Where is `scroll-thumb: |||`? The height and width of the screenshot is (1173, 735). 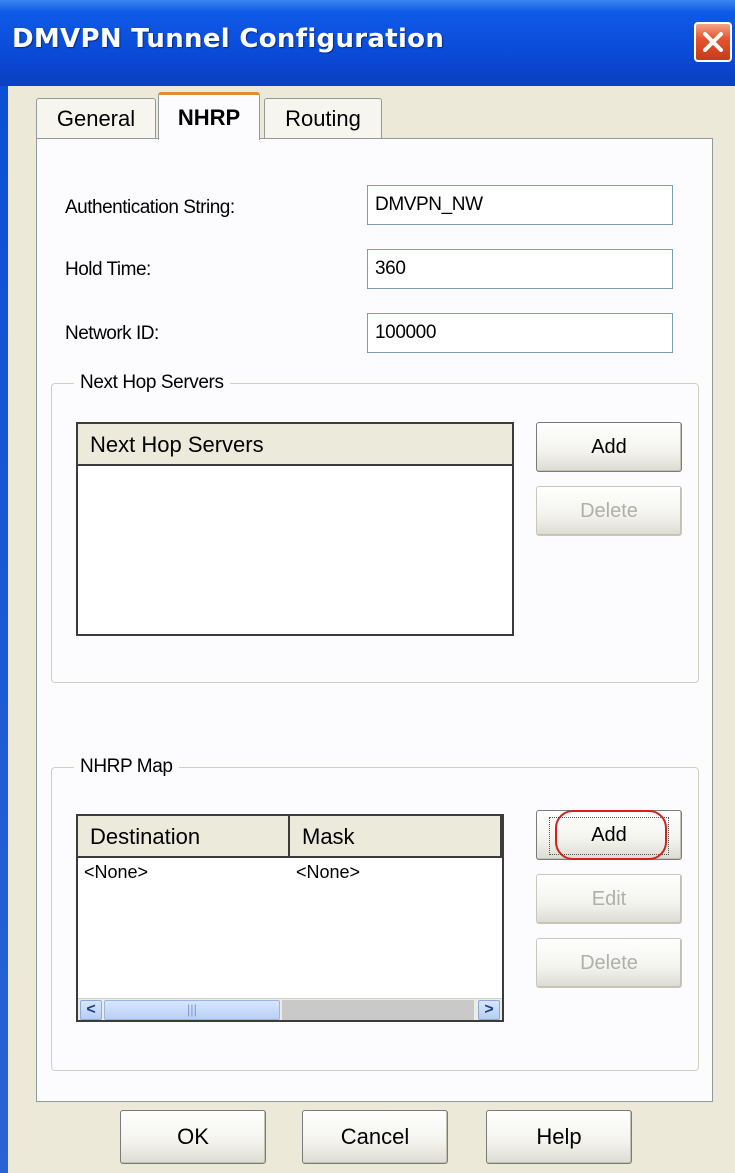 scroll-thumb: ||| is located at coordinates (192, 1010).